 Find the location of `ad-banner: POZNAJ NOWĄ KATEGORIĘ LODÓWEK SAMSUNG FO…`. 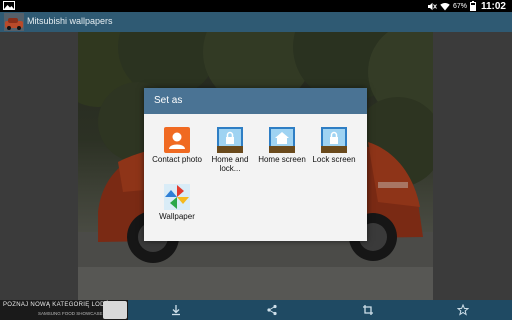

ad-banner: POZNAJ NOWĄ KATEGORIĘ LODÓWEK SAMSUNG FO… is located at coordinates (64, 310).